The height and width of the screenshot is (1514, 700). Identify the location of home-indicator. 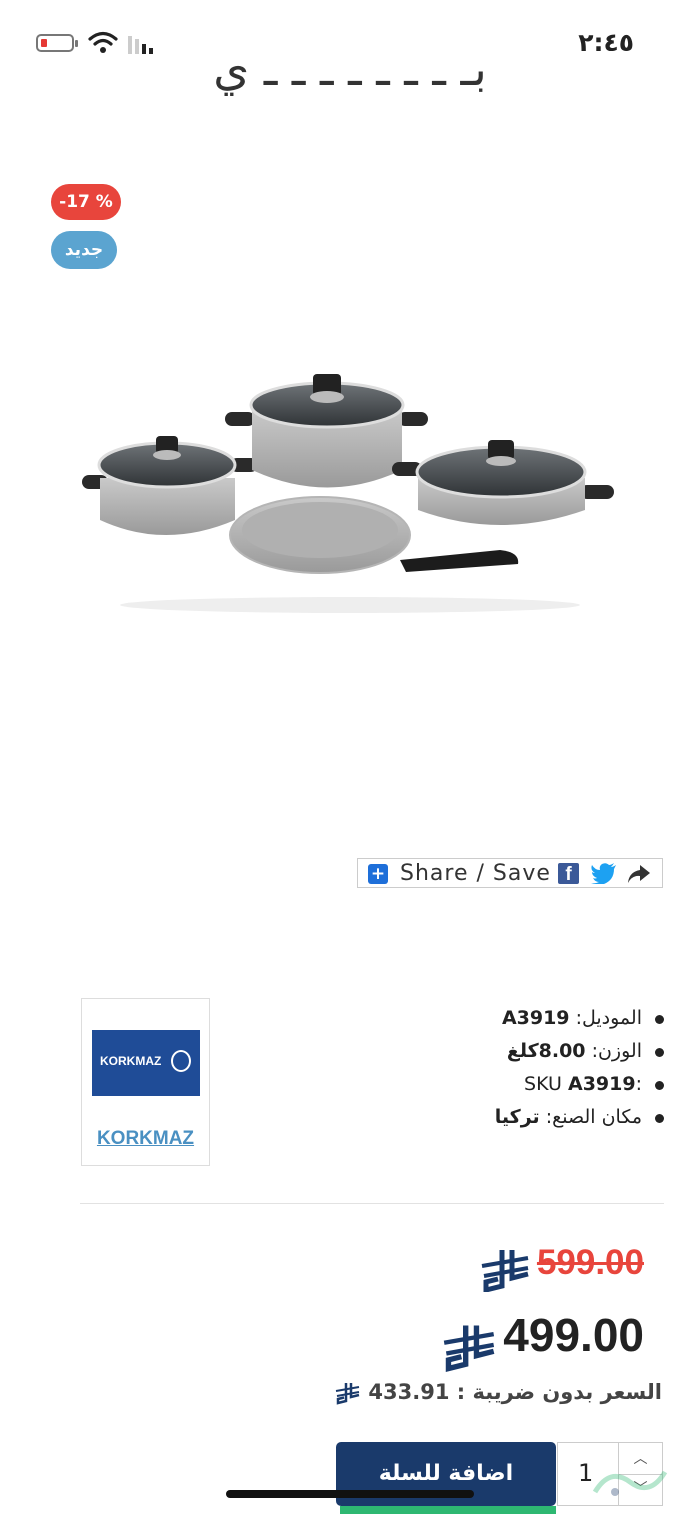
(350, 1494).